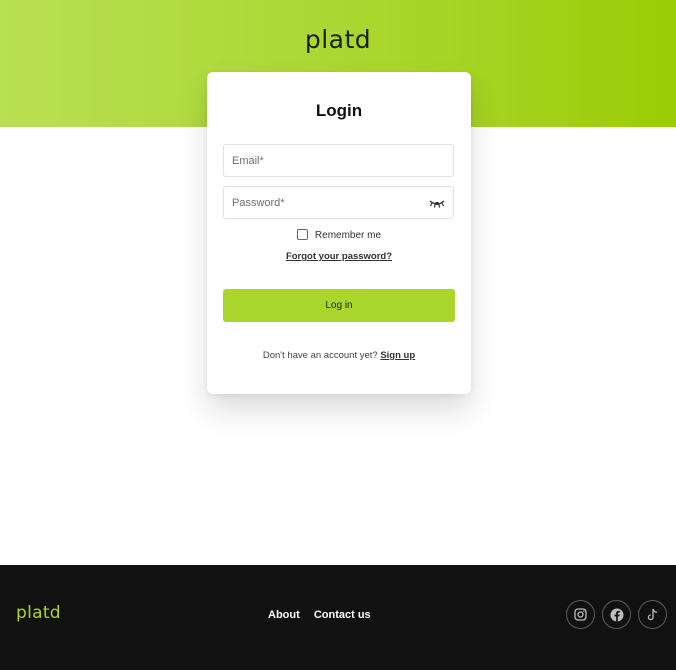 The height and width of the screenshot is (670, 676). What do you see at coordinates (339, 110) in the screenshot?
I see `login-title: Login` at bounding box center [339, 110].